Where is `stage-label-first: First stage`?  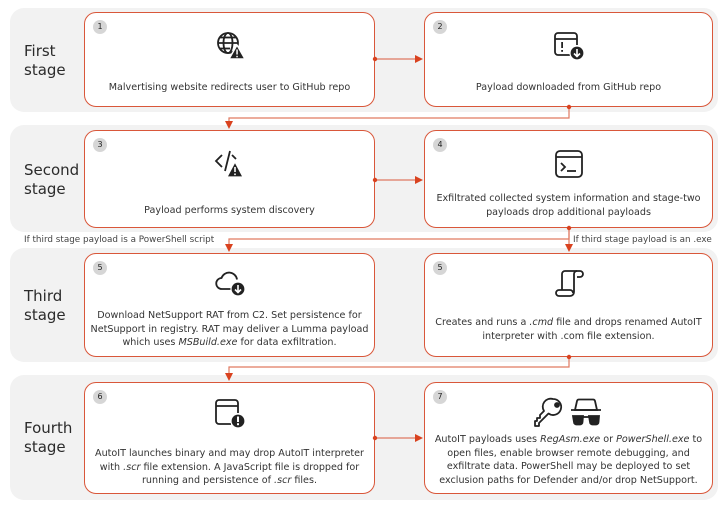 stage-label-first: First stage is located at coordinates (45, 60).